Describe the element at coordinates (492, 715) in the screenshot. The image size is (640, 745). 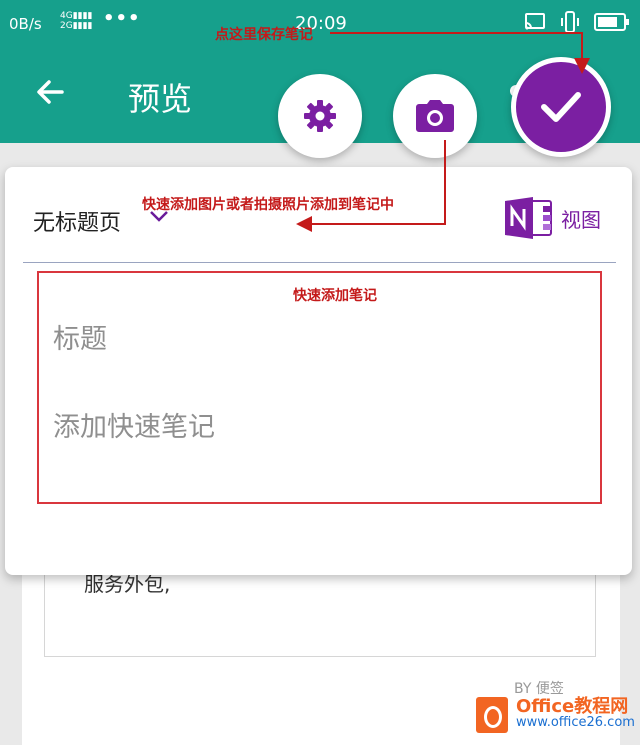
I see `office-logo-icon` at that location.